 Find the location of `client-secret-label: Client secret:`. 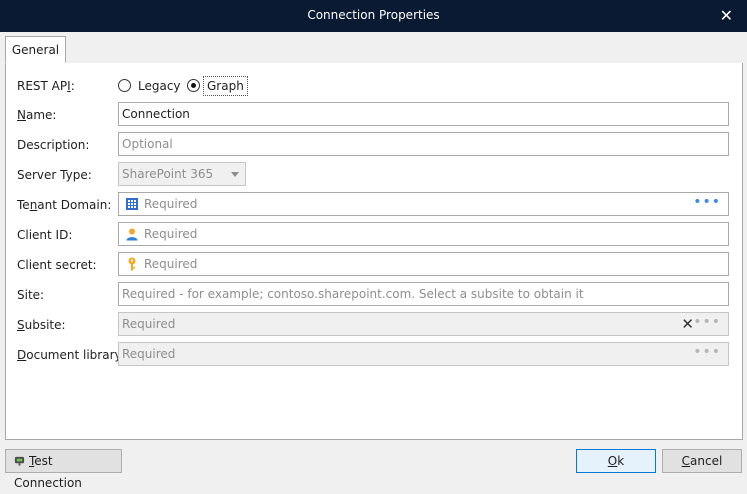

client-secret-label: Client secret: is located at coordinates (57, 265).